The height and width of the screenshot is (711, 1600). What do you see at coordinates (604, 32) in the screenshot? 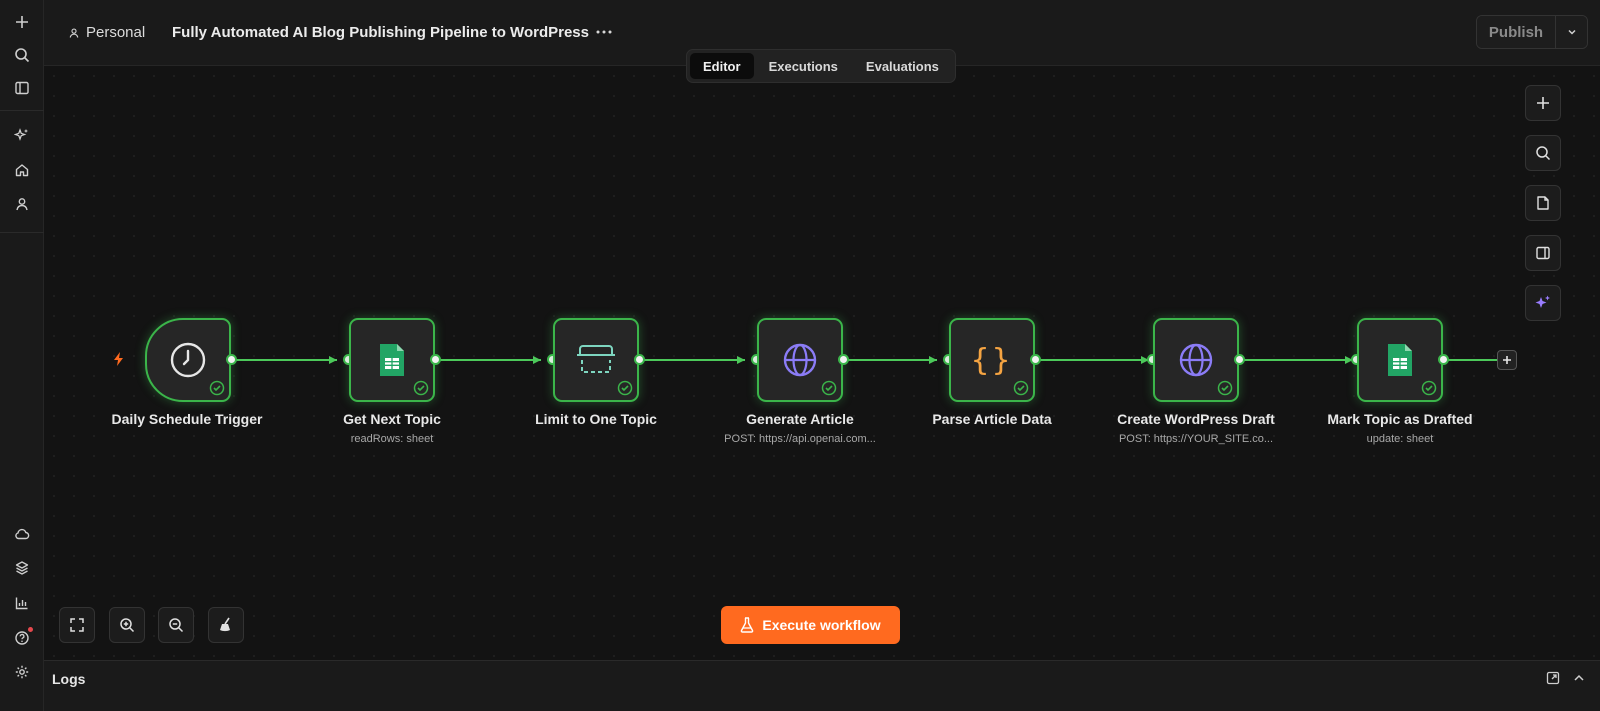
I see `more-options-icon` at bounding box center [604, 32].